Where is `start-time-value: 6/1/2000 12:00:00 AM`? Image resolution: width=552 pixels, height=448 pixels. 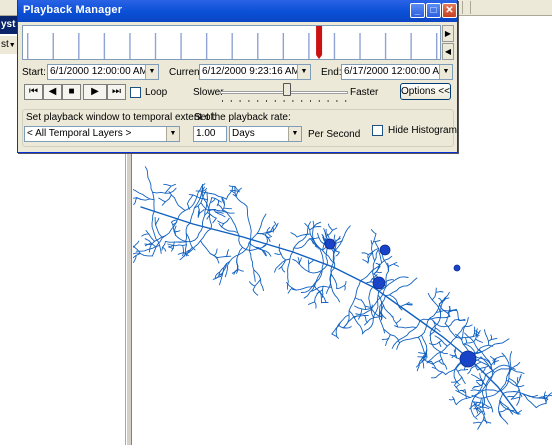 start-time-value: 6/1/2000 12:00:00 AM is located at coordinates (99, 71).